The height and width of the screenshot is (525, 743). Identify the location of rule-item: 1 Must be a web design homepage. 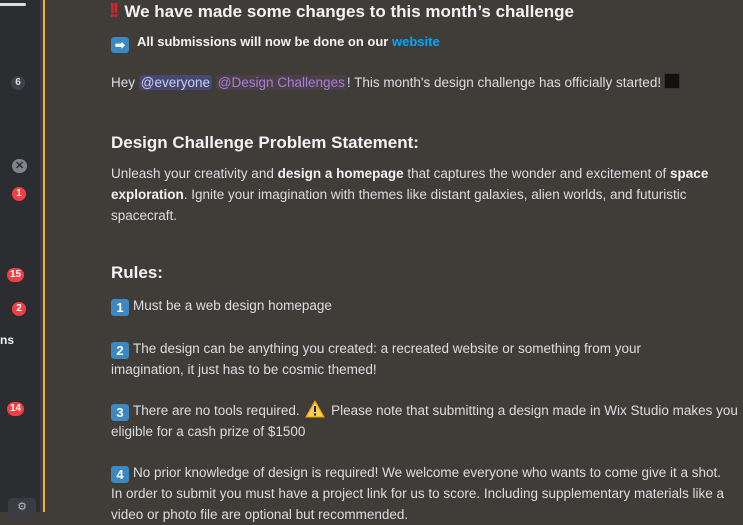
(221, 305).